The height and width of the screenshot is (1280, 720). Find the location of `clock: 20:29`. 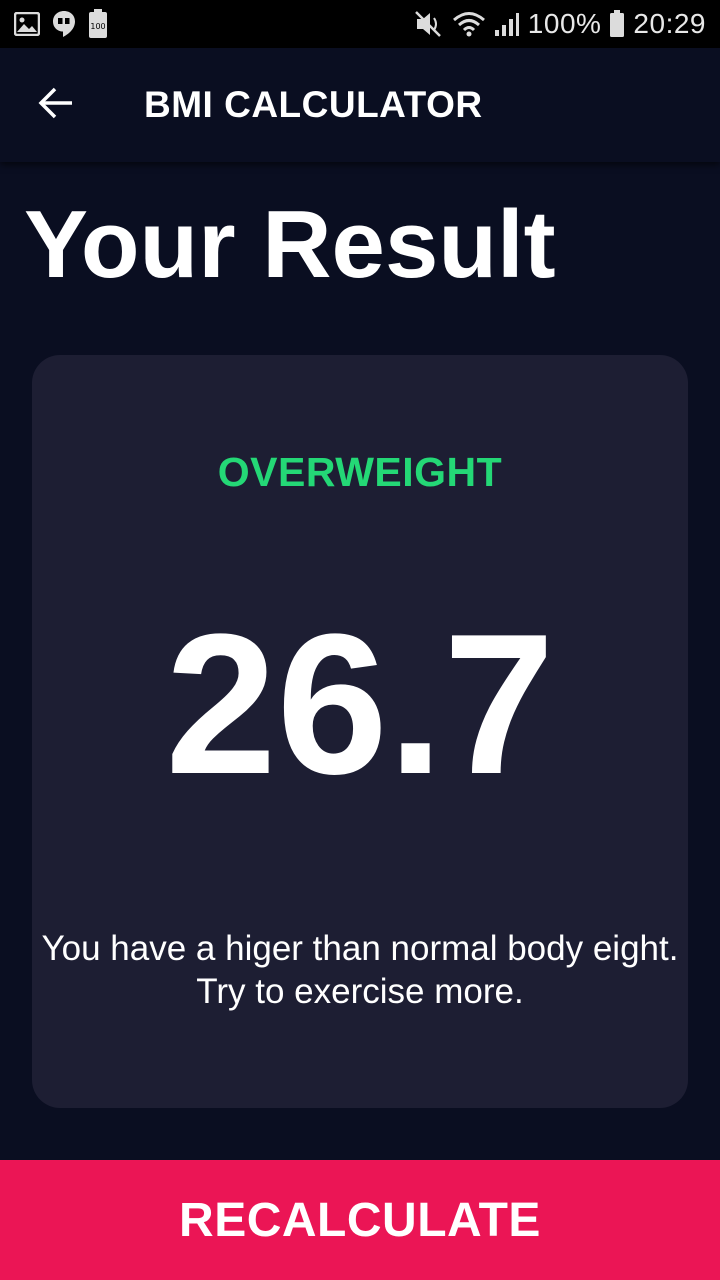

clock: 20:29 is located at coordinates (669, 23).